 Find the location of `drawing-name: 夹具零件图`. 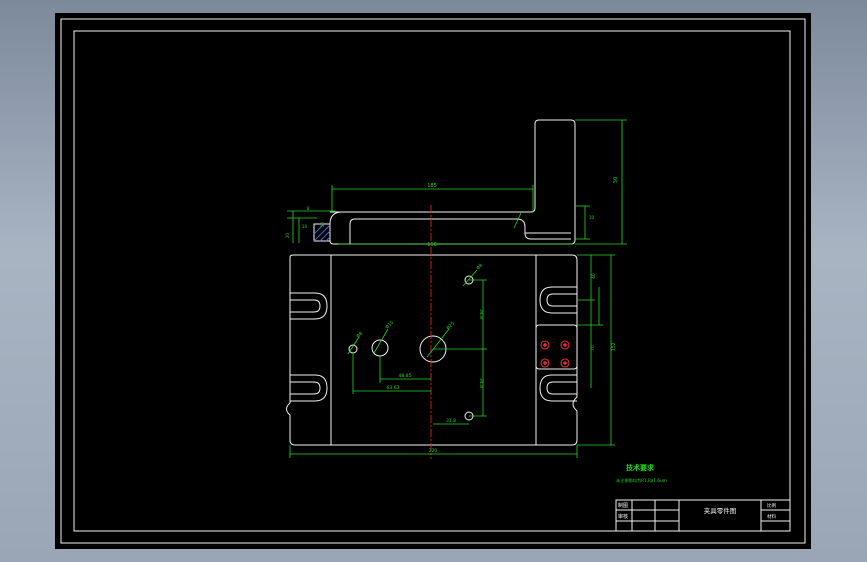

drawing-name: 夹具零件图 is located at coordinates (720, 510).